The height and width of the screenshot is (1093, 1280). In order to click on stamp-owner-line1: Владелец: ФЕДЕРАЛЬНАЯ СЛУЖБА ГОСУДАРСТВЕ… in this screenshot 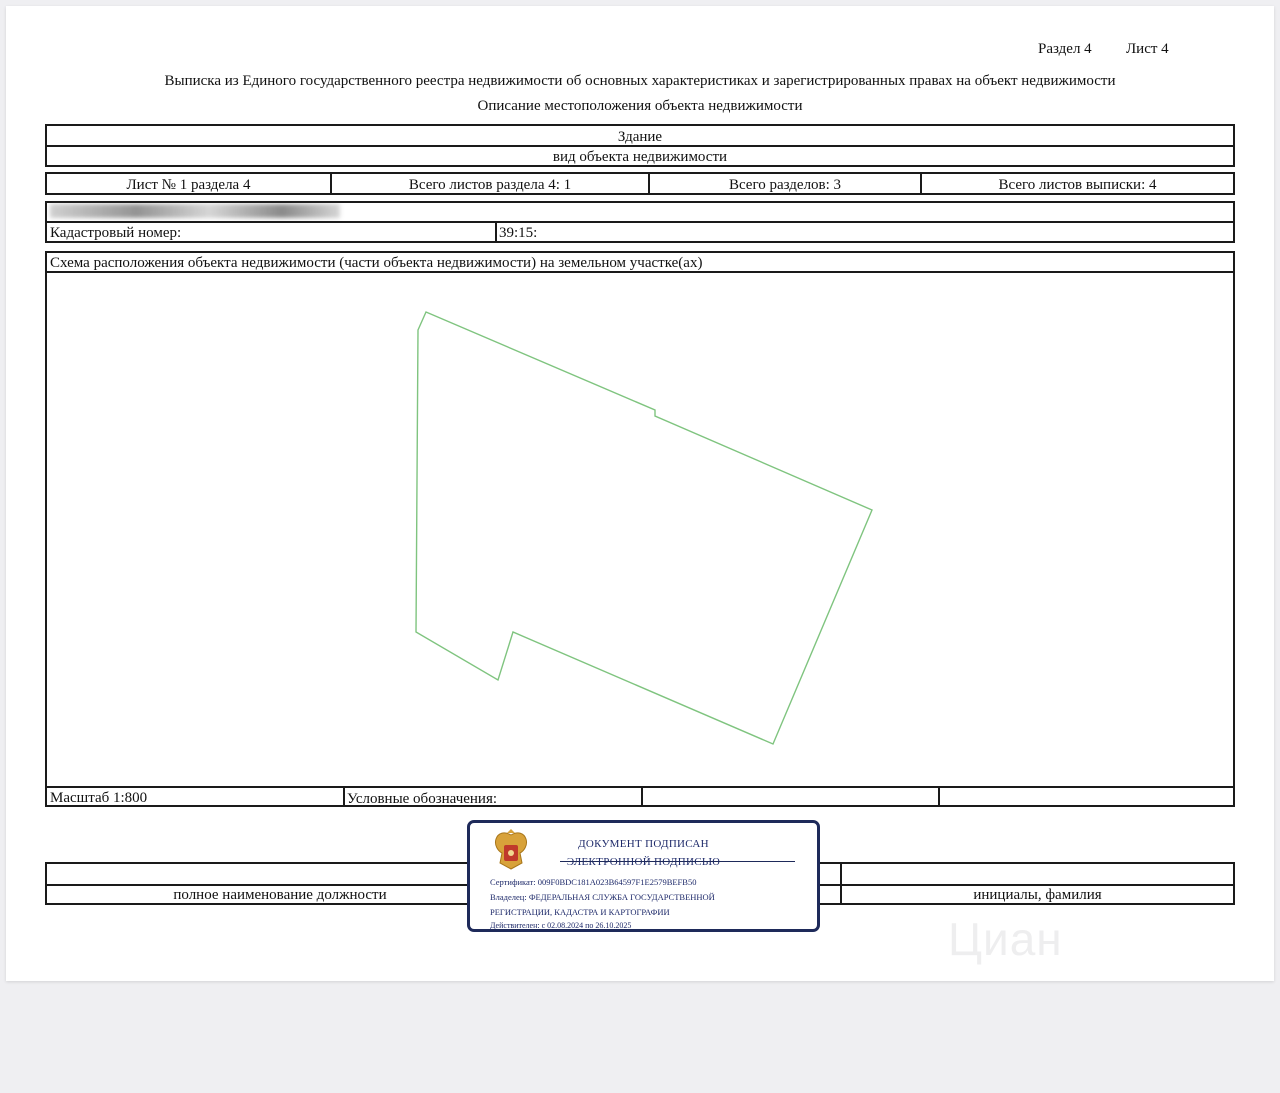, I will do `click(602, 897)`.